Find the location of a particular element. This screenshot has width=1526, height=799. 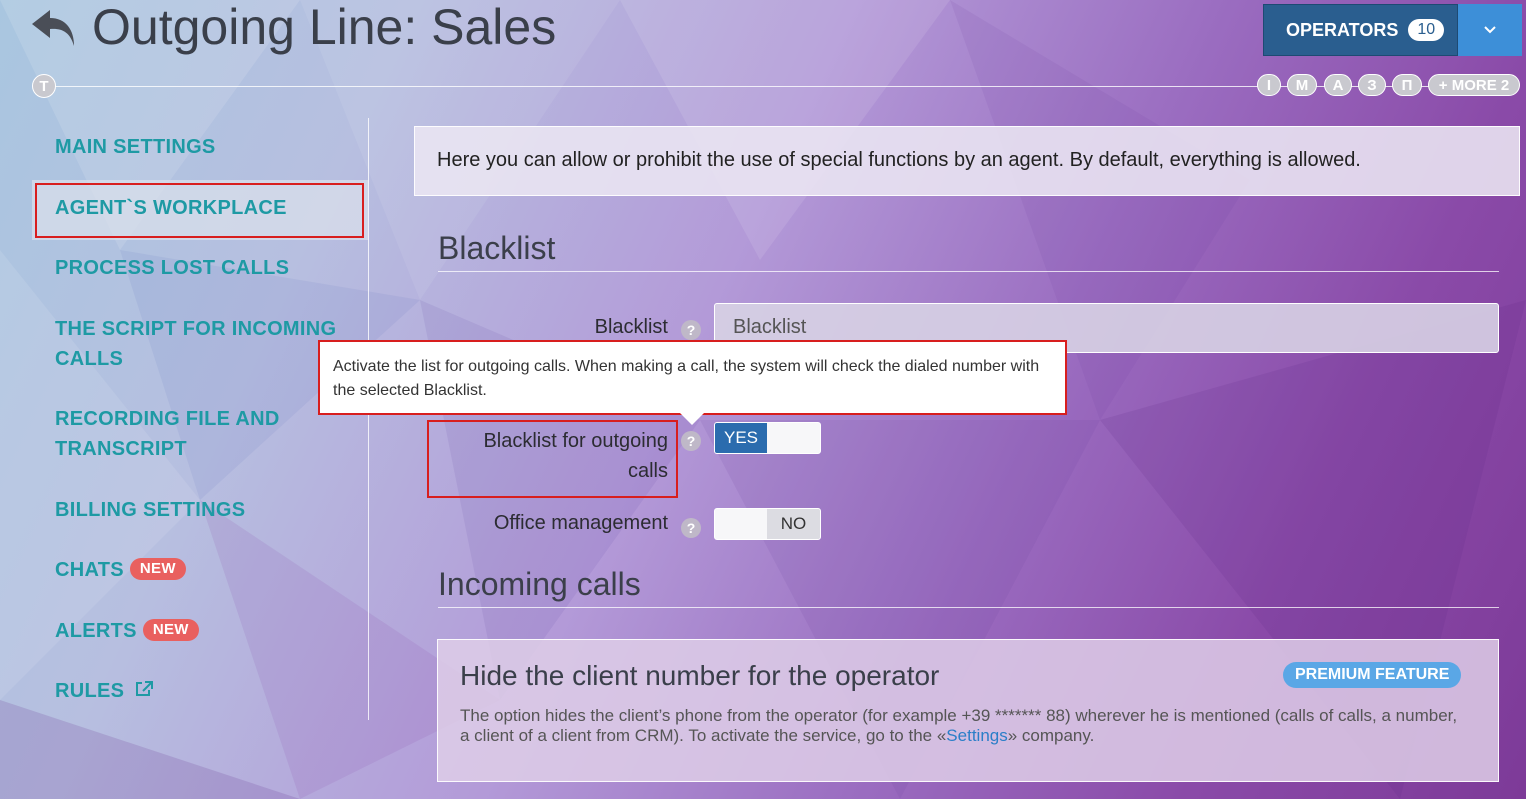

operators-count-badge: 10 is located at coordinates (1426, 30).